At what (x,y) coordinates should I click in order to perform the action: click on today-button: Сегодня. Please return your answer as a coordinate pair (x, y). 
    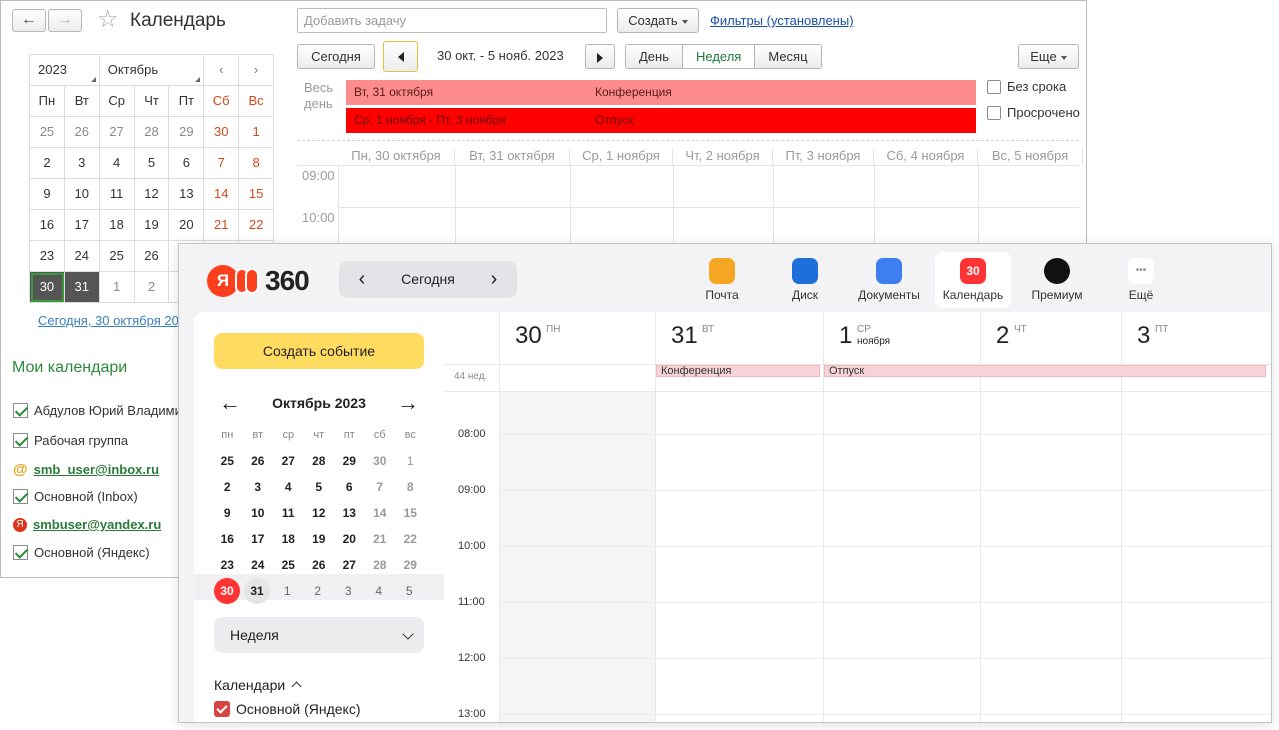
    Looking at the image, I should click on (336, 56).